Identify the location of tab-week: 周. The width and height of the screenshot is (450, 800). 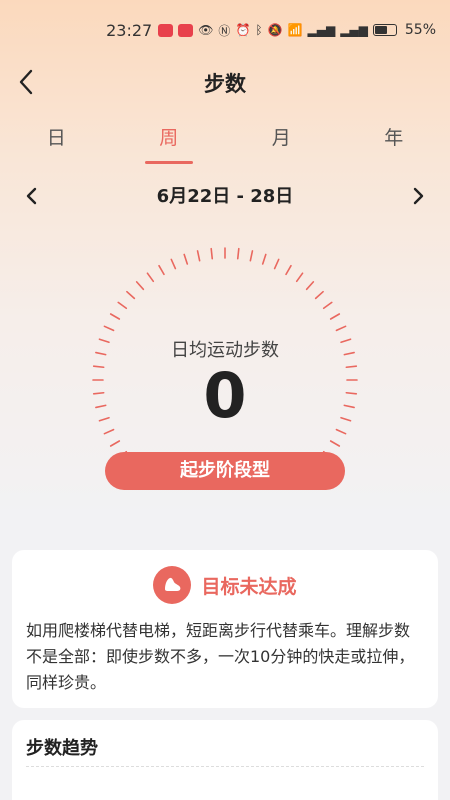
(169, 141).